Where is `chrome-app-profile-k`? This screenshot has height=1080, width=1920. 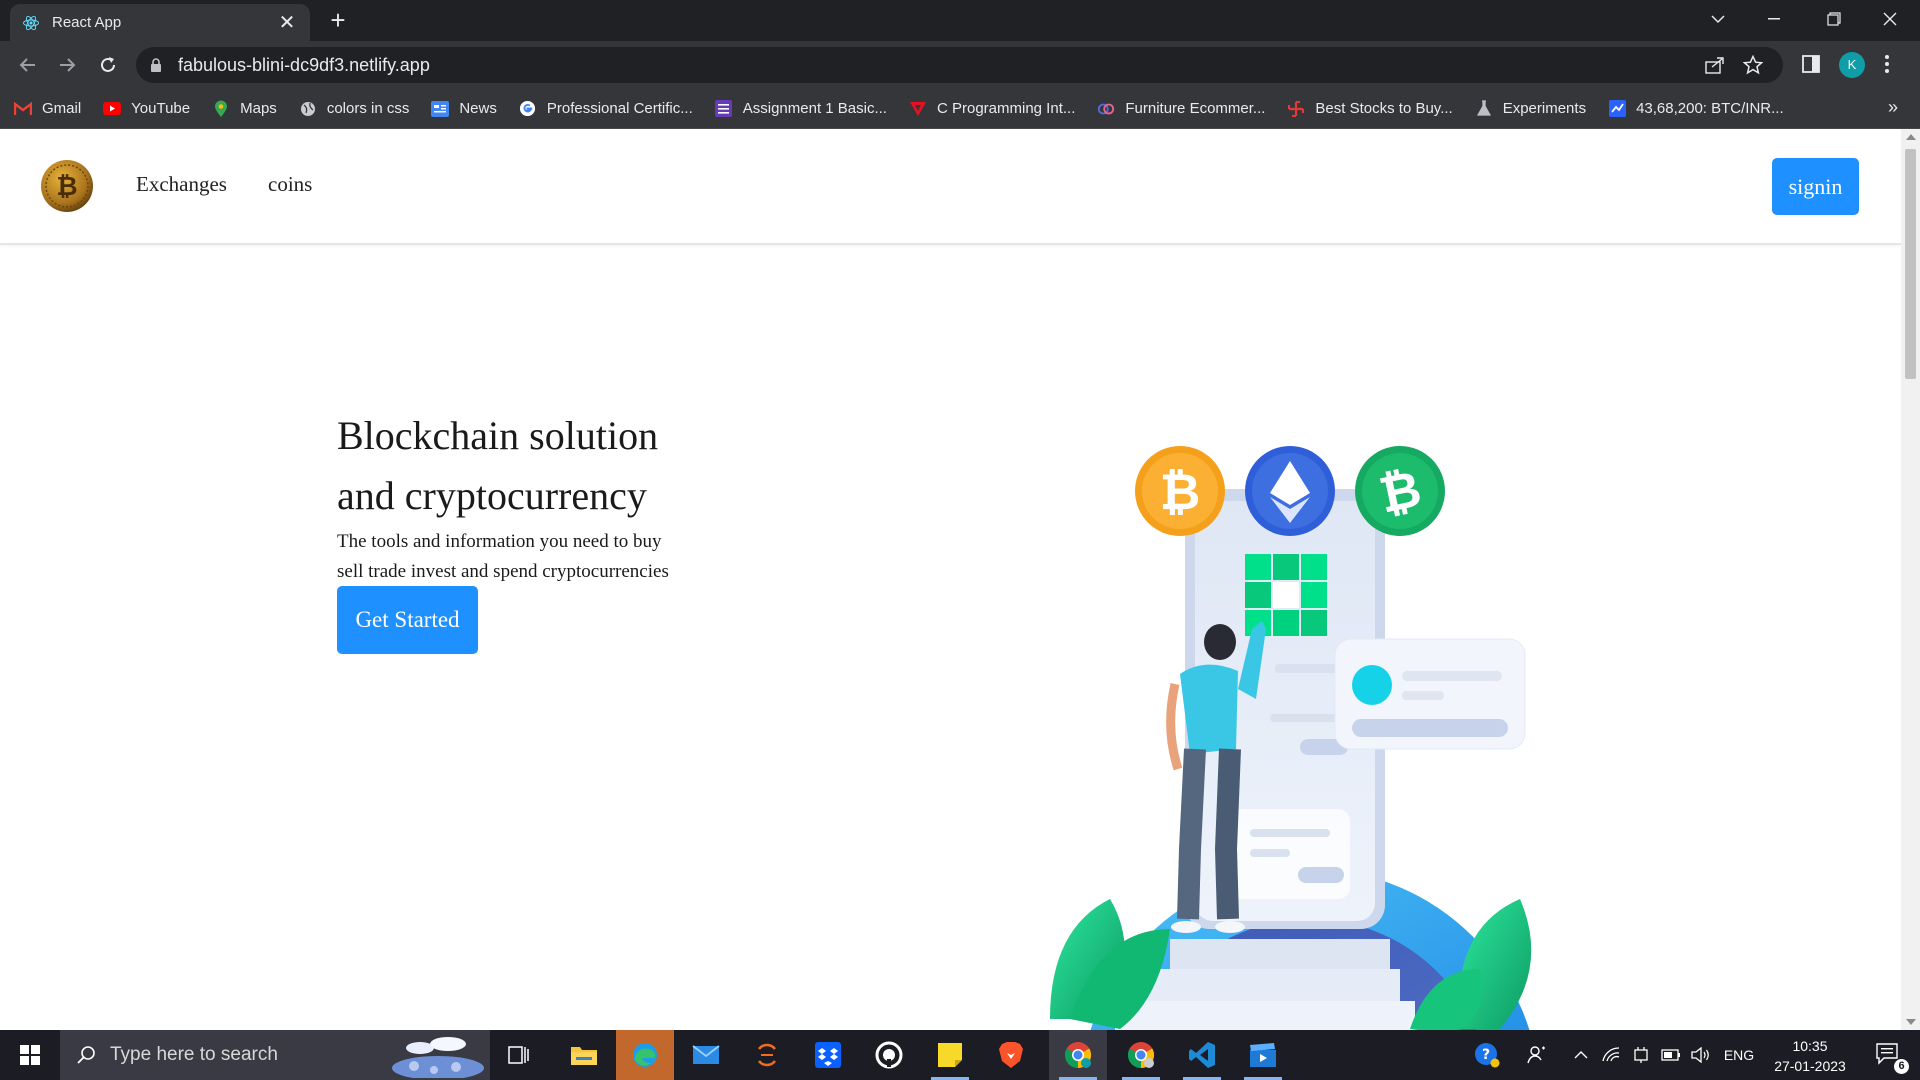 chrome-app-profile-k is located at coordinates (1078, 1055).